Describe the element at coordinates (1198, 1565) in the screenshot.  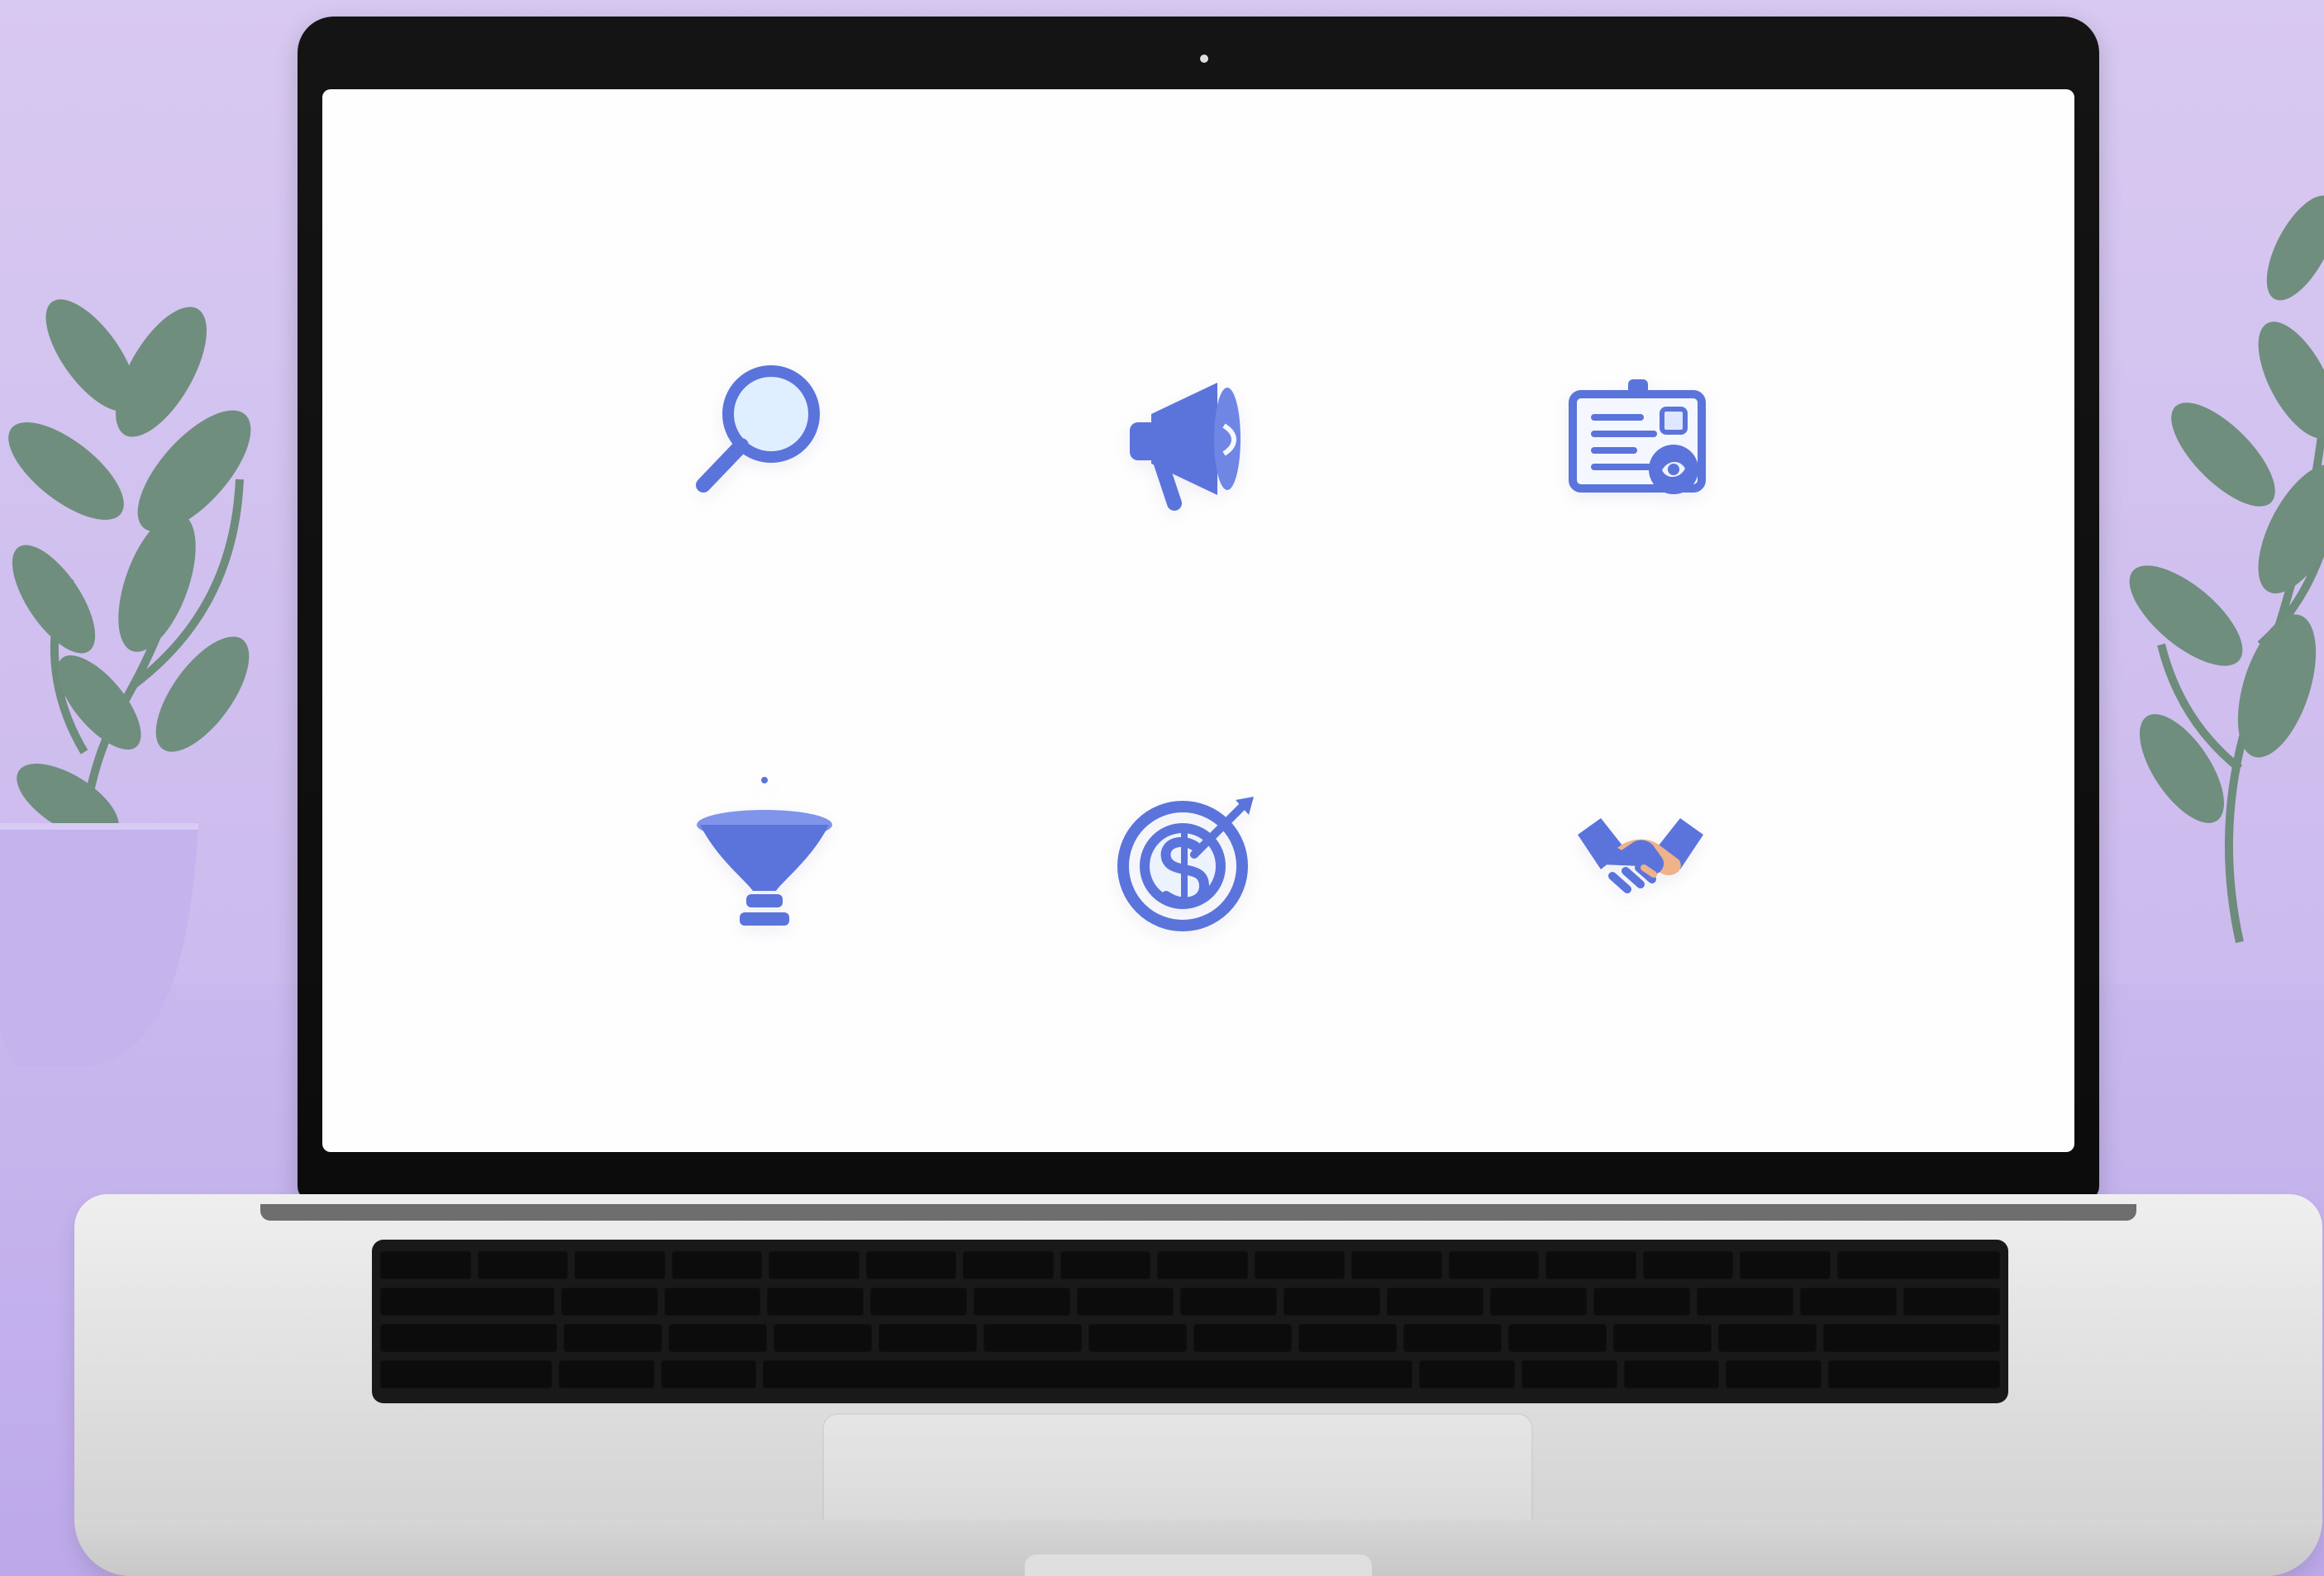
I see `base-notch` at that location.